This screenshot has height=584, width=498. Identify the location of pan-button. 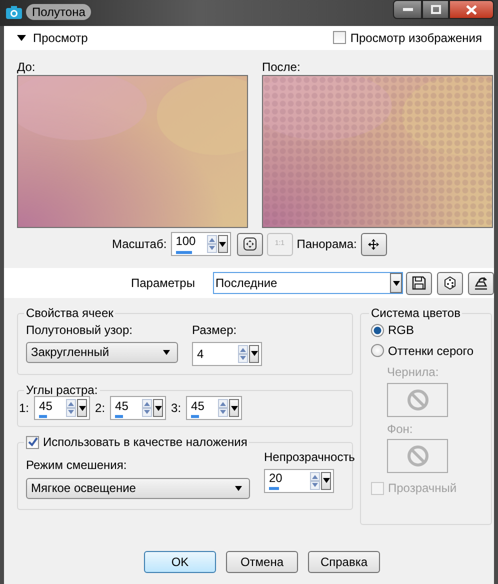
(373, 244).